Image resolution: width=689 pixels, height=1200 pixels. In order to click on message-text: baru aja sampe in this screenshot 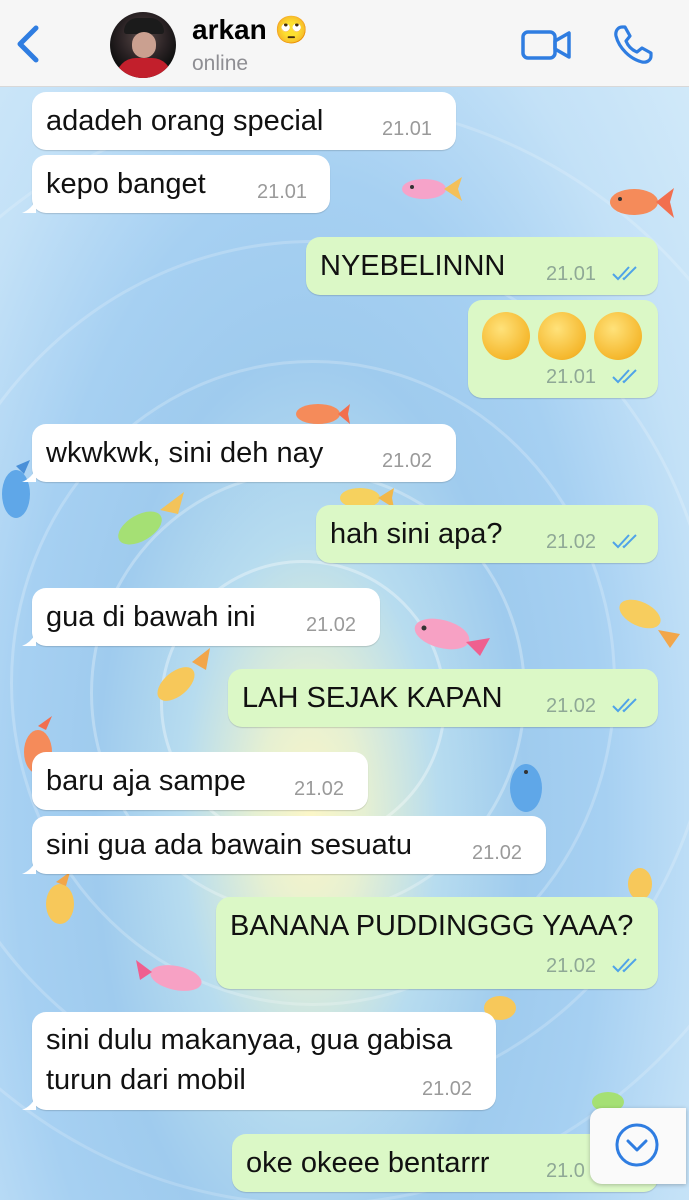, I will do `click(146, 781)`.